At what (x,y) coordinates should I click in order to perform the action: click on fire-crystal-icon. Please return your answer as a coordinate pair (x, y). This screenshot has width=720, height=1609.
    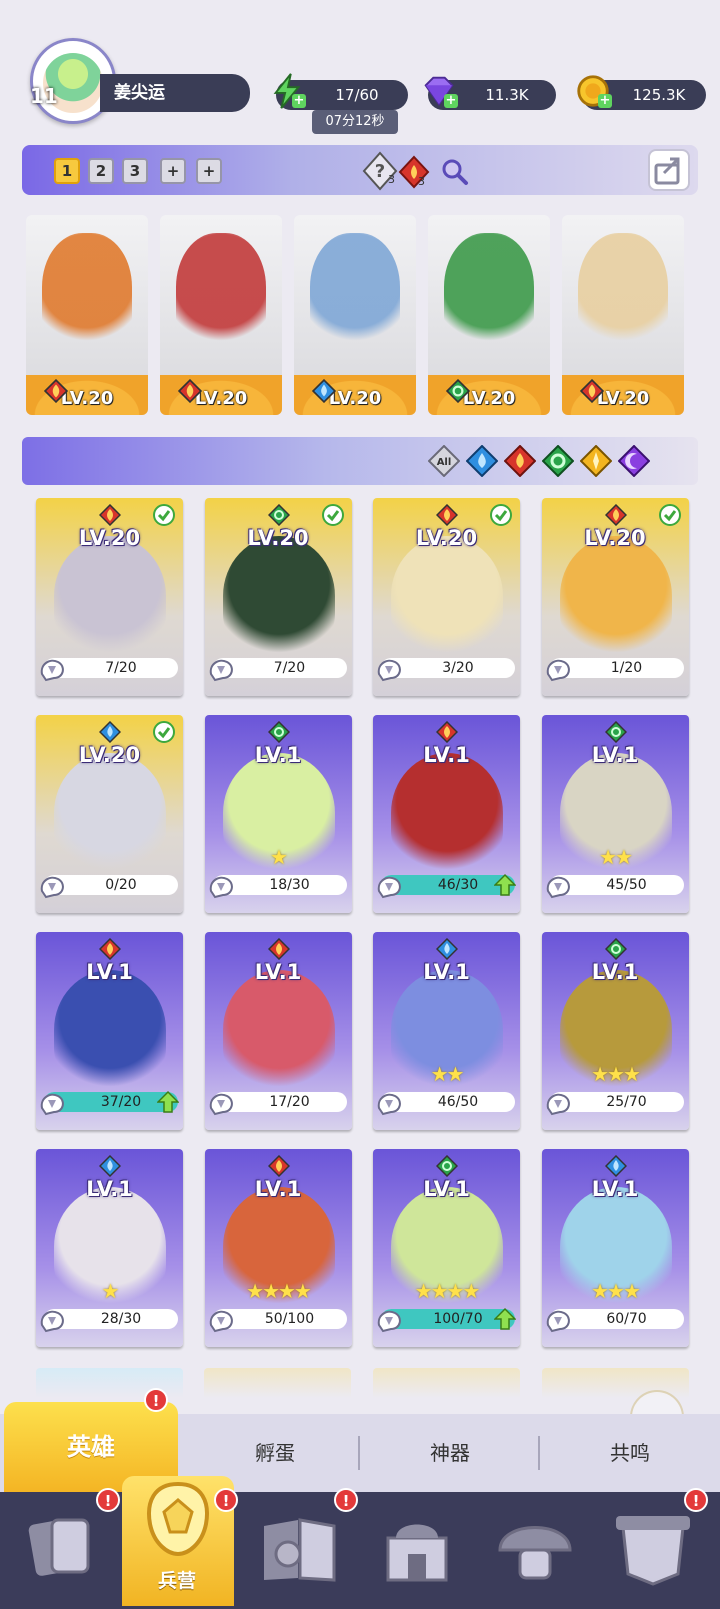
    Looking at the image, I should click on (414, 172).